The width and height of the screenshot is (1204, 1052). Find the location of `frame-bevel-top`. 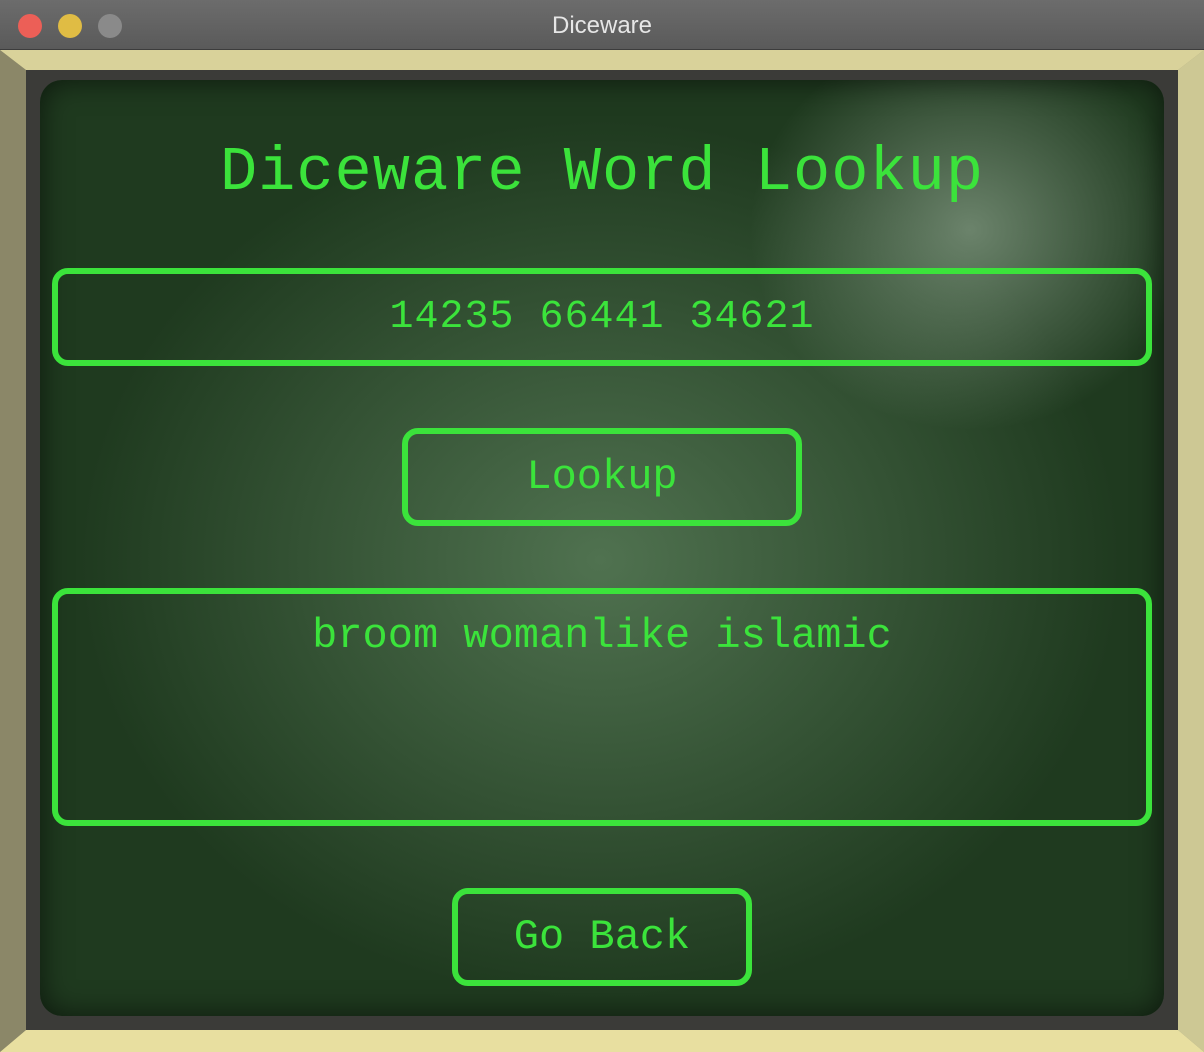

frame-bevel-top is located at coordinates (602, 60).